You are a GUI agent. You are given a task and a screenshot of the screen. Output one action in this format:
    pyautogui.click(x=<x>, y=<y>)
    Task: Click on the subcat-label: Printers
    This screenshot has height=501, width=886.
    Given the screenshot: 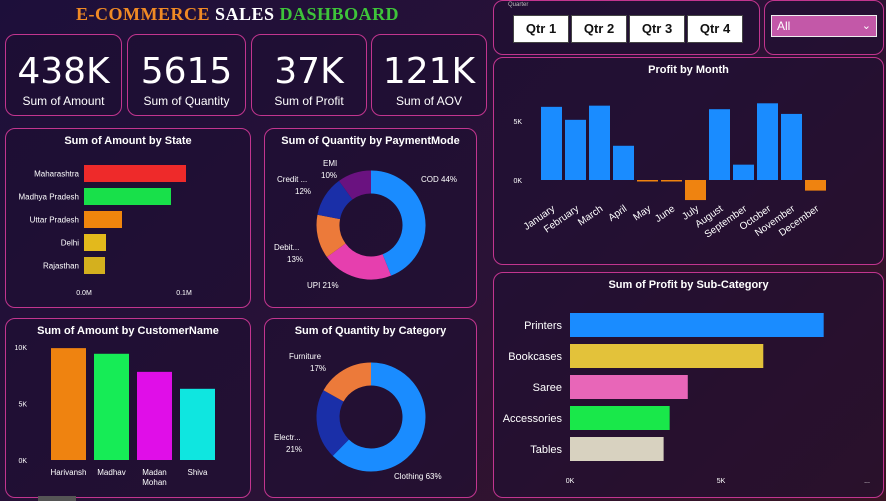 What is the action you would take?
    pyautogui.click(x=543, y=326)
    